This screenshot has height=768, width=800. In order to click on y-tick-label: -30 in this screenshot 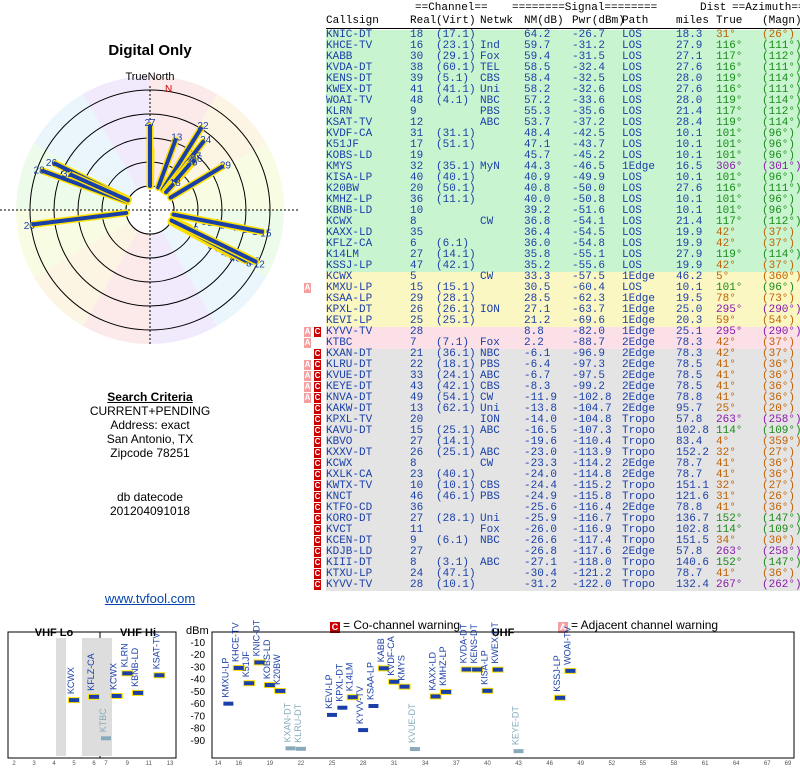, I will do `click(198, 667)`.